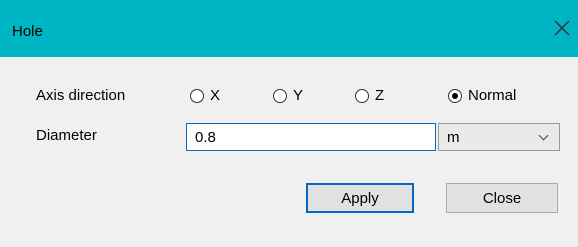 This screenshot has width=578, height=247. Describe the element at coordinates (66, 135) in the screenshot. I see `diameter-label: Diameter` at that location.